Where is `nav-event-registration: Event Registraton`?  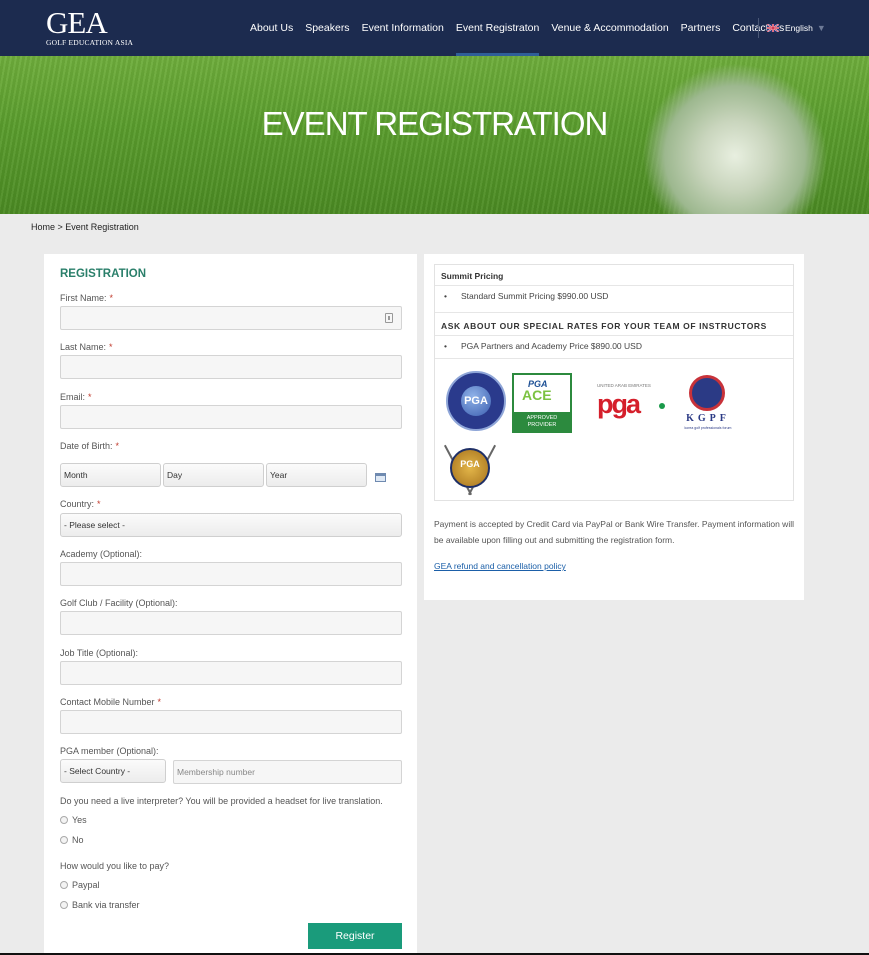
nav-event-registration: Event Registraton is located at coordinates (497, 28).